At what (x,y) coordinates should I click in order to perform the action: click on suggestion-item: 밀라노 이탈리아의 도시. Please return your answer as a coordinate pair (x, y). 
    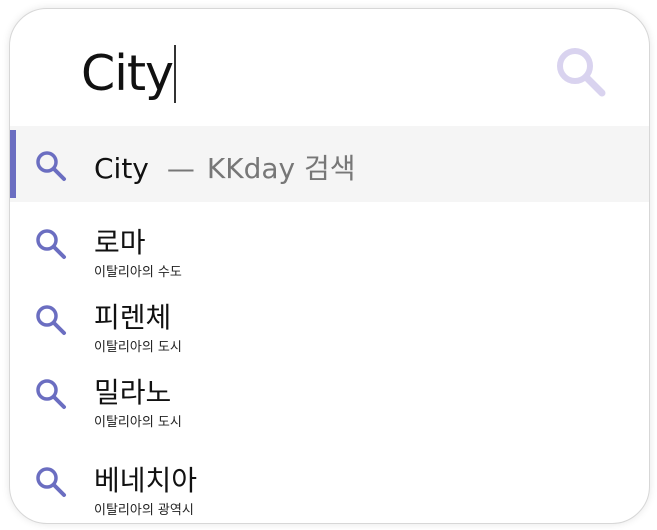
    Looking at the image, I should click on (329, 396).